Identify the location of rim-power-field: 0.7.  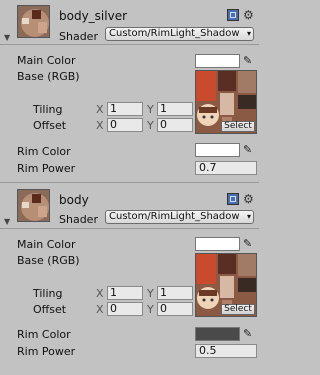
(226, 168).